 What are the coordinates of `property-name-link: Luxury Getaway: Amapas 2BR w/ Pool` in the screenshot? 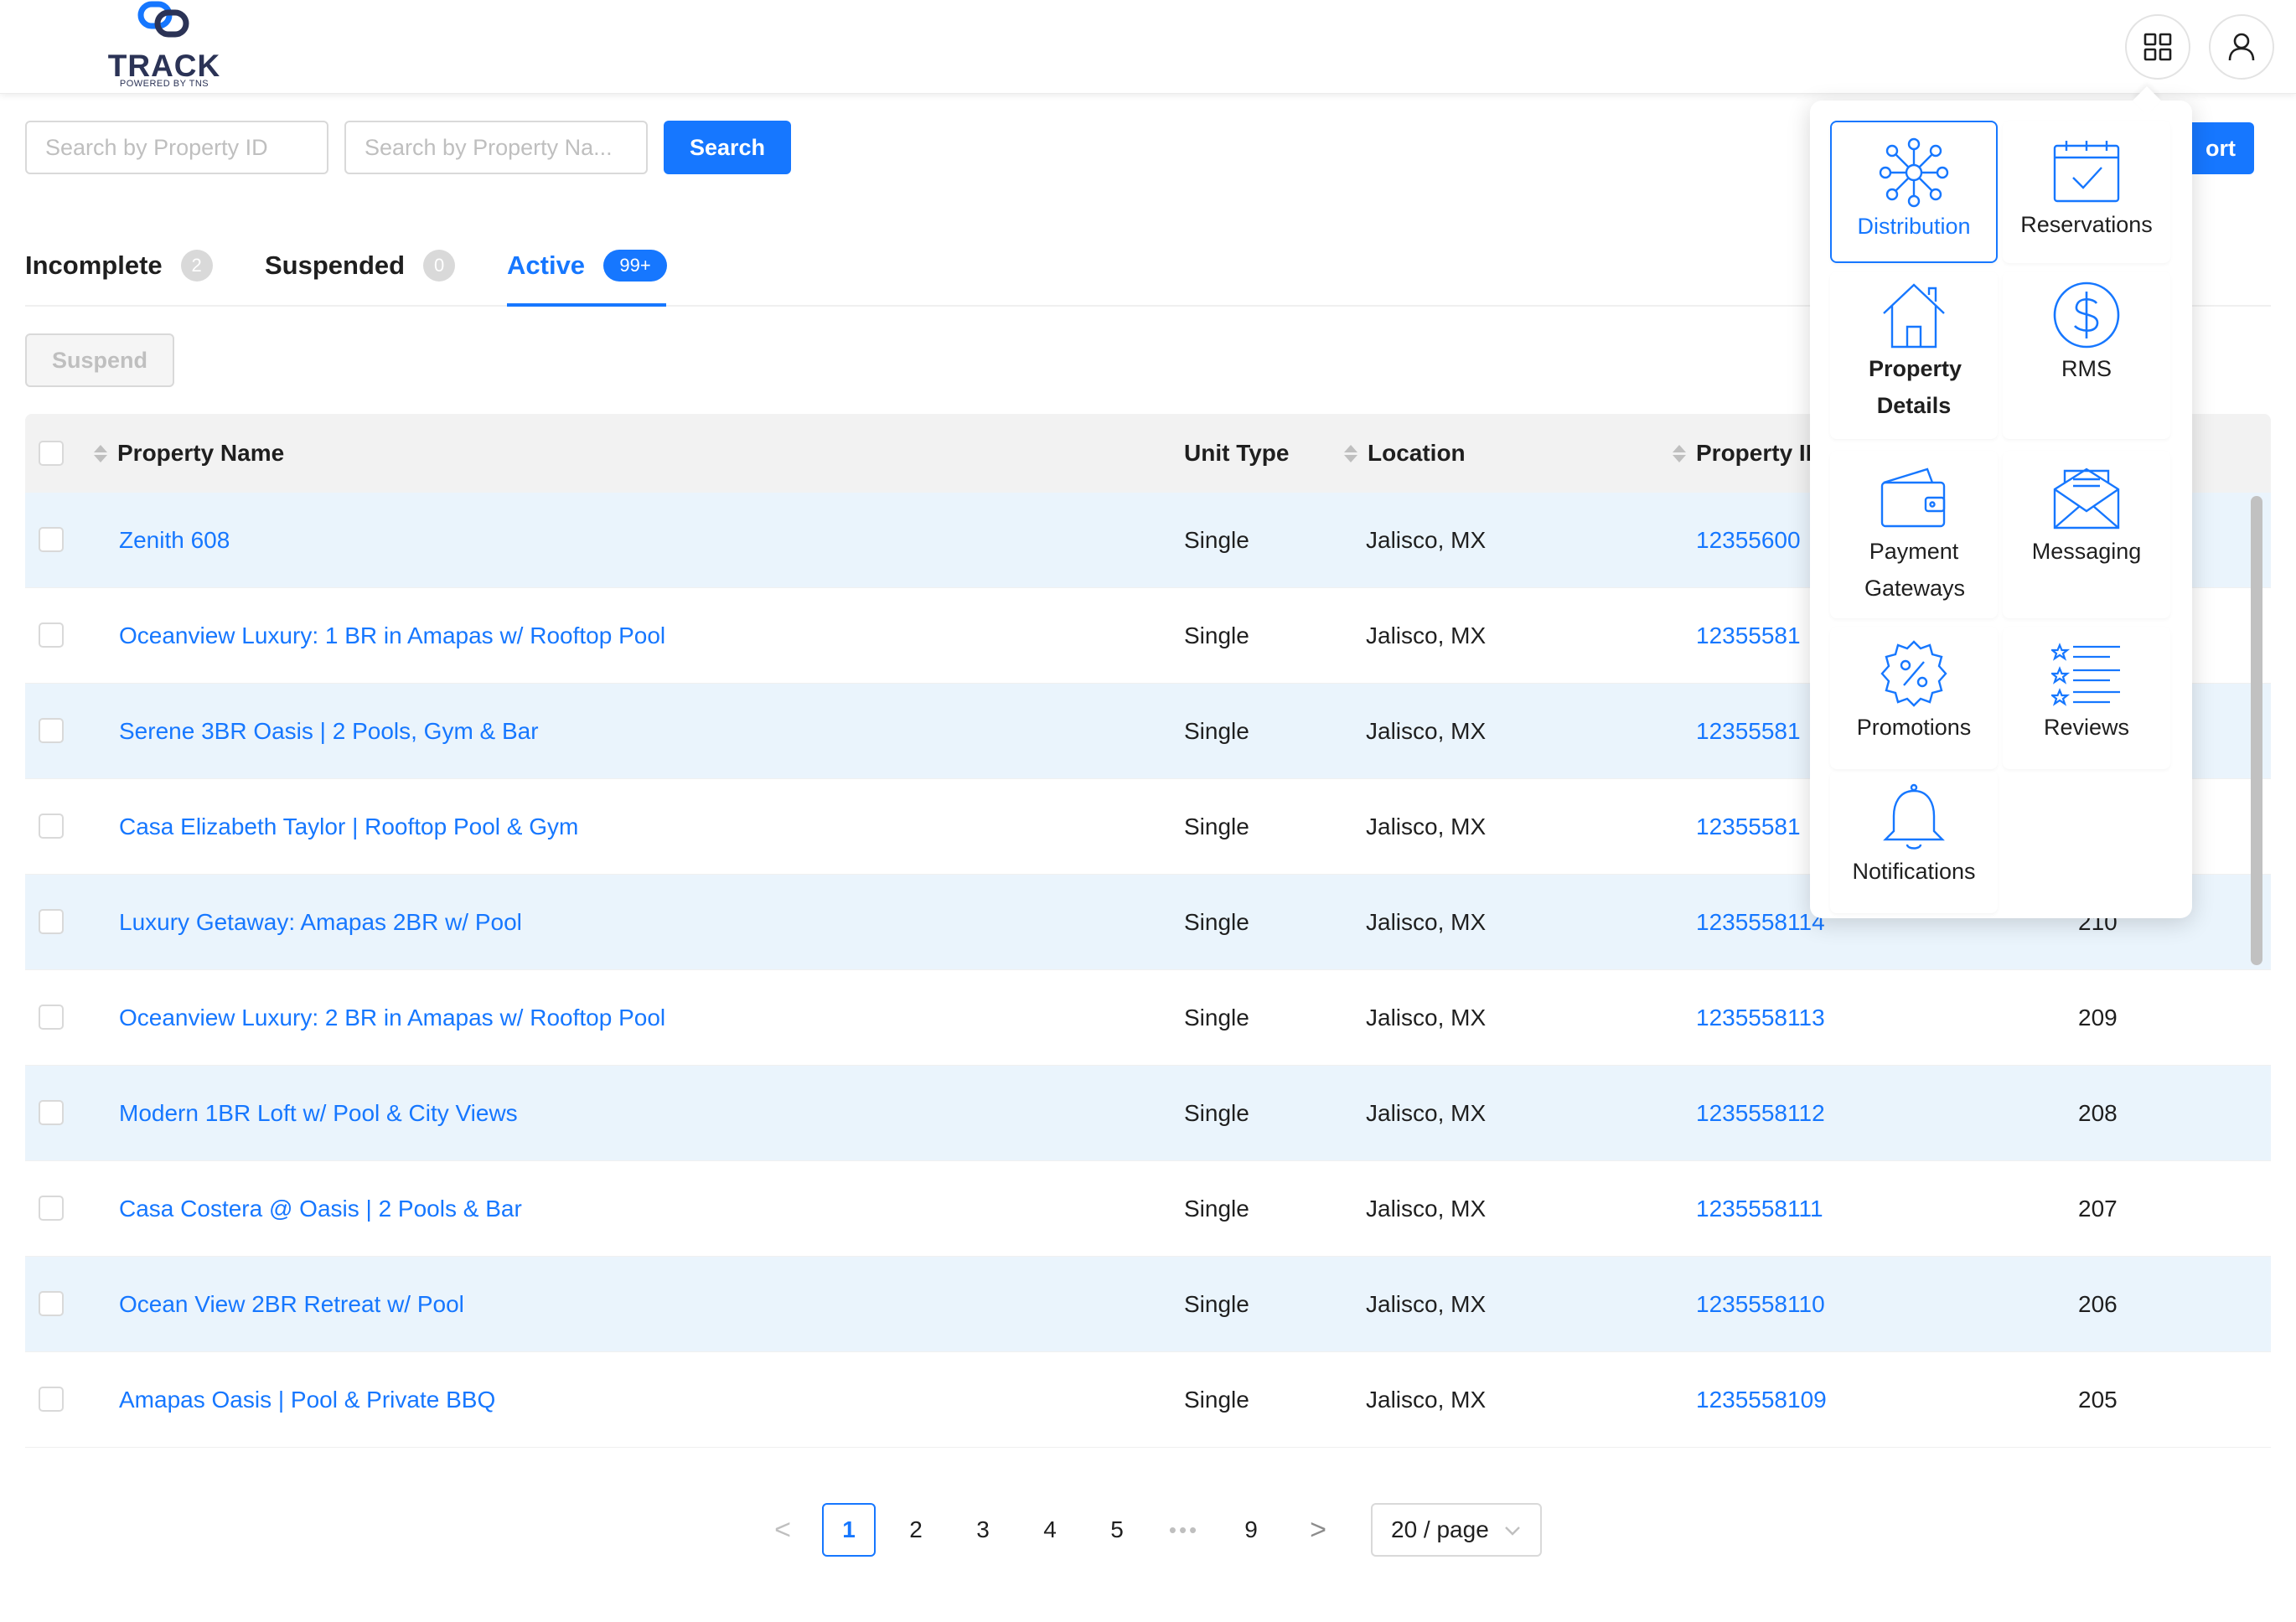 It's located at (320, 923).